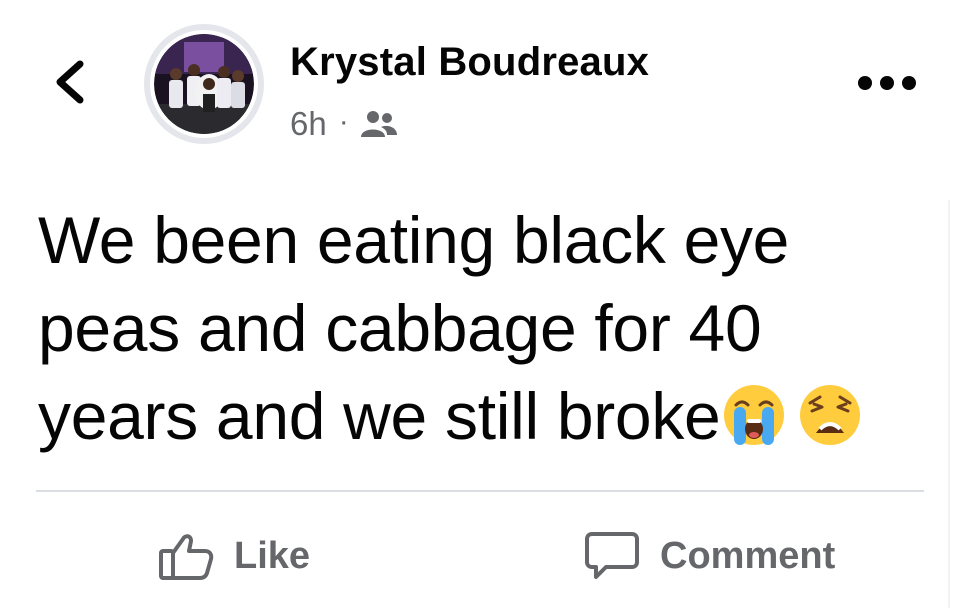 This screenshot has height=608, width=960. I want to click on like-label: Like, so click(272, 555).